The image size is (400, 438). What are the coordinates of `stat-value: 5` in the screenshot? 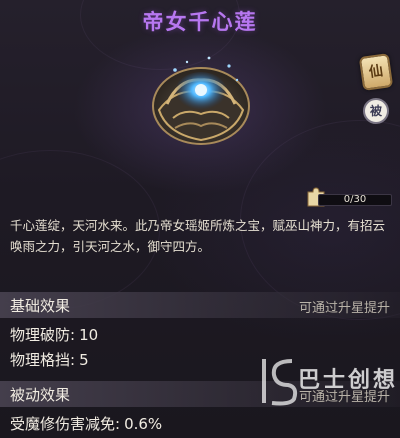 It's located at (84, 360).